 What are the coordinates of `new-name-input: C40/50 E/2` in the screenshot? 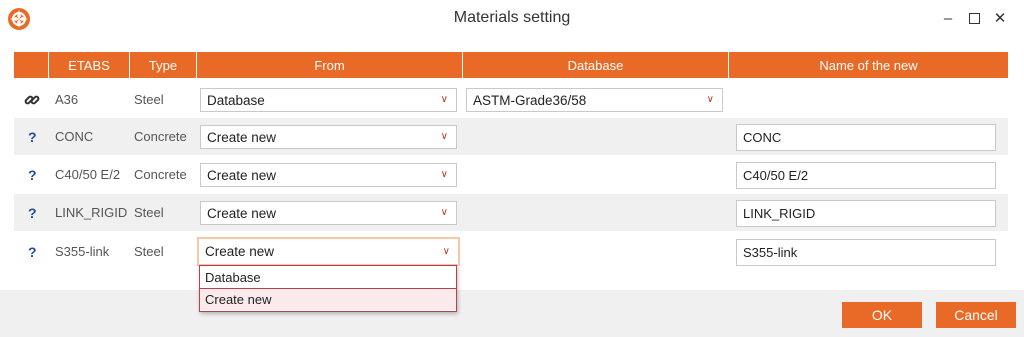 It's located at (866, 175).